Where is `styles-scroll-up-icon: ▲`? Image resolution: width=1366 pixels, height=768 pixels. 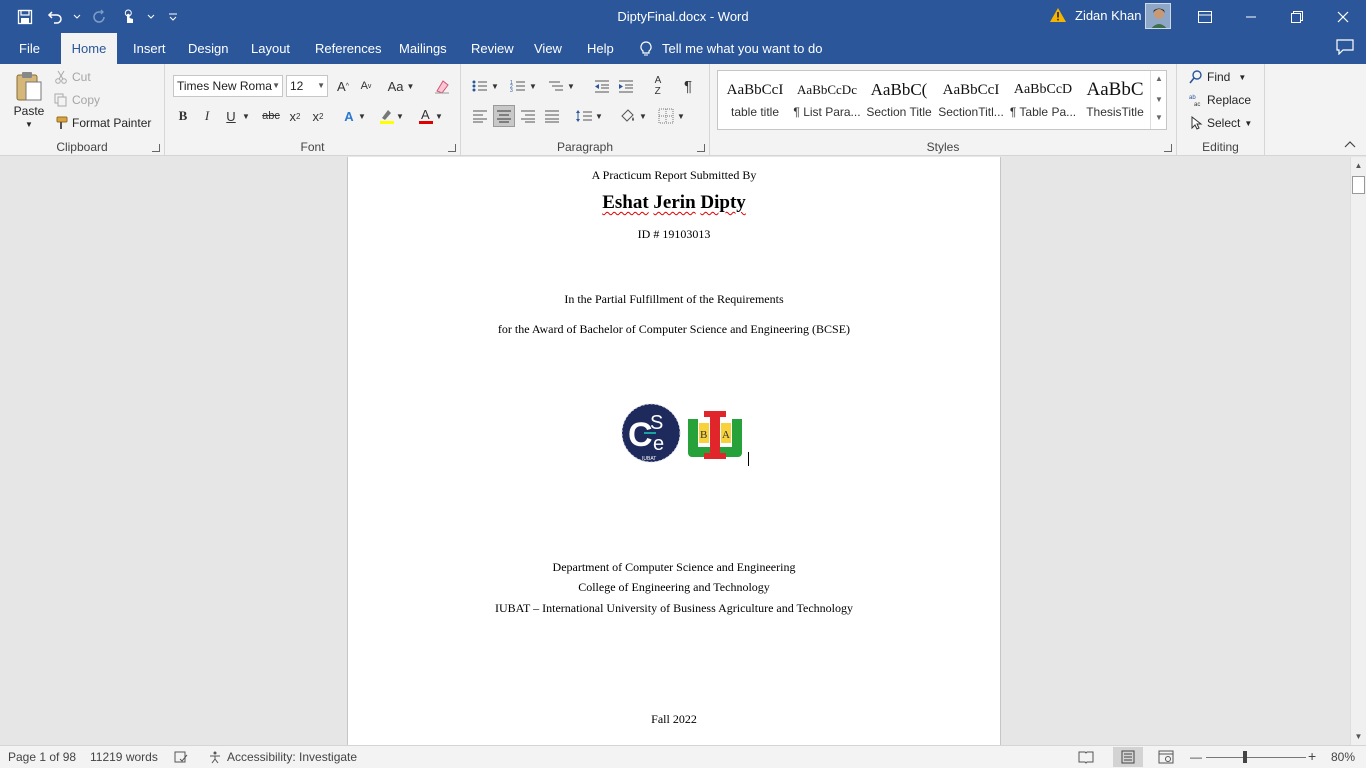 styles-scroll-up-icon: ▲ is located at coordinates (1159, 78).